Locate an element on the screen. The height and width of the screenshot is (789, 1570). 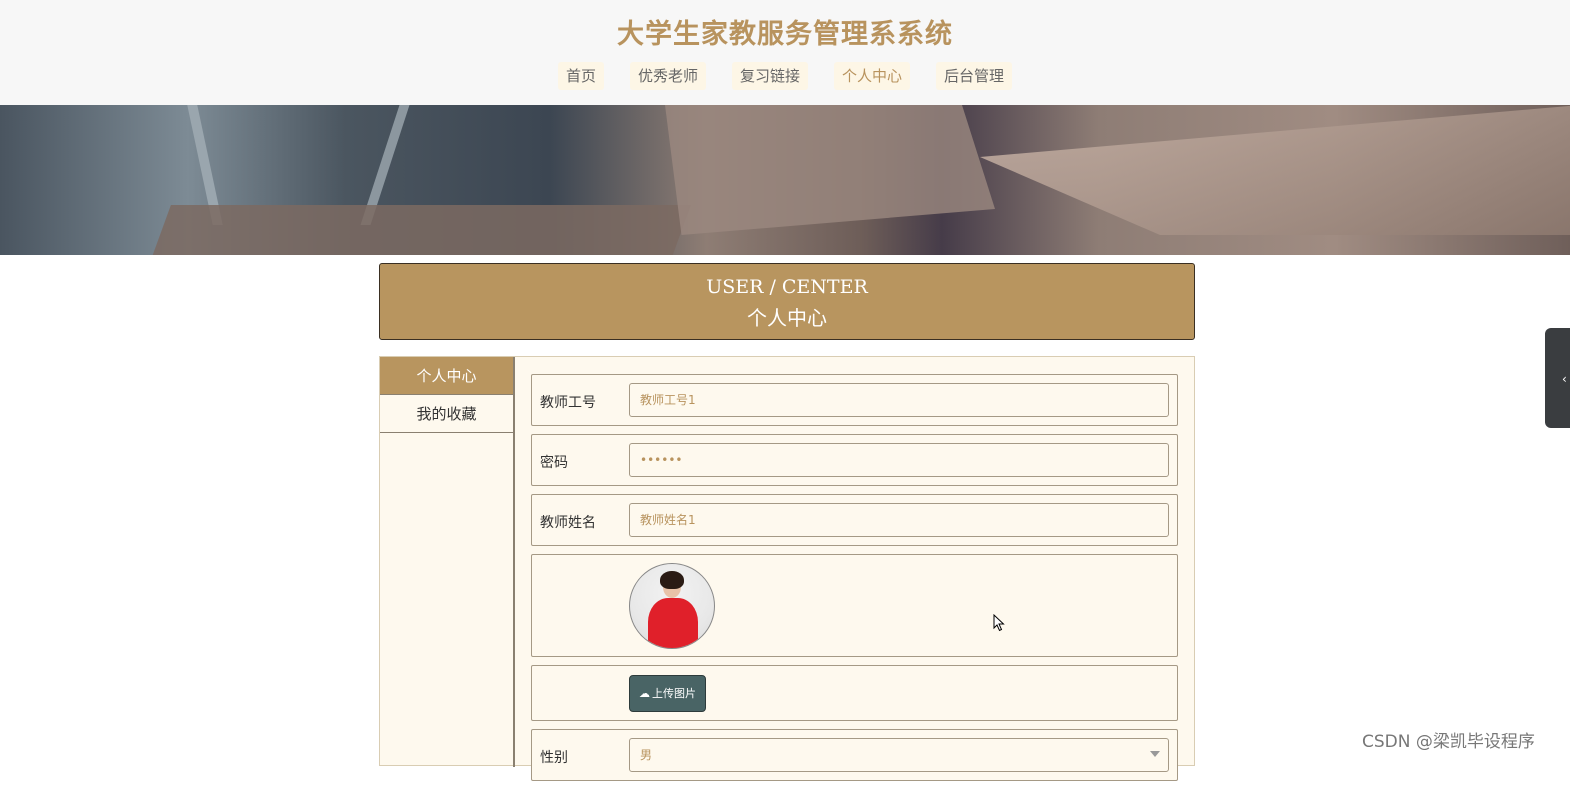
site-header: 大学生家教服务管理系系统 首页 优秀老师 复习链接 个人中心 后台管理 is located at coordinates (785, 52).